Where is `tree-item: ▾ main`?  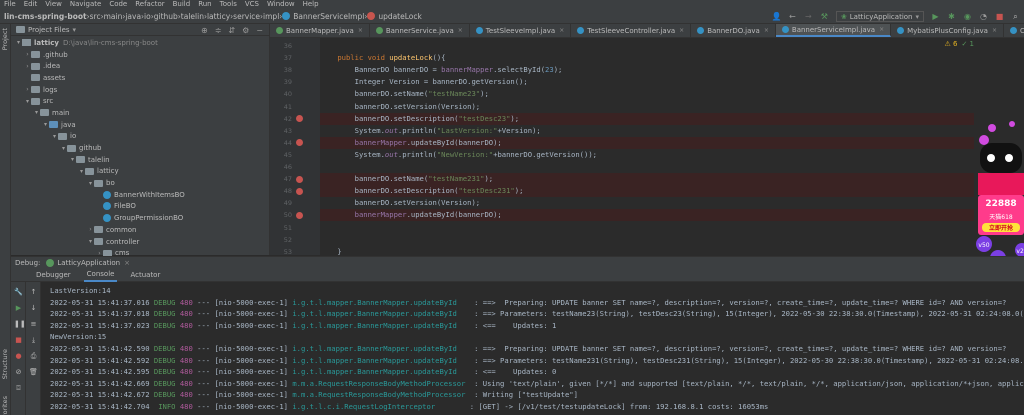
tree-item: ▾ main is located at coordinates (140, 113).